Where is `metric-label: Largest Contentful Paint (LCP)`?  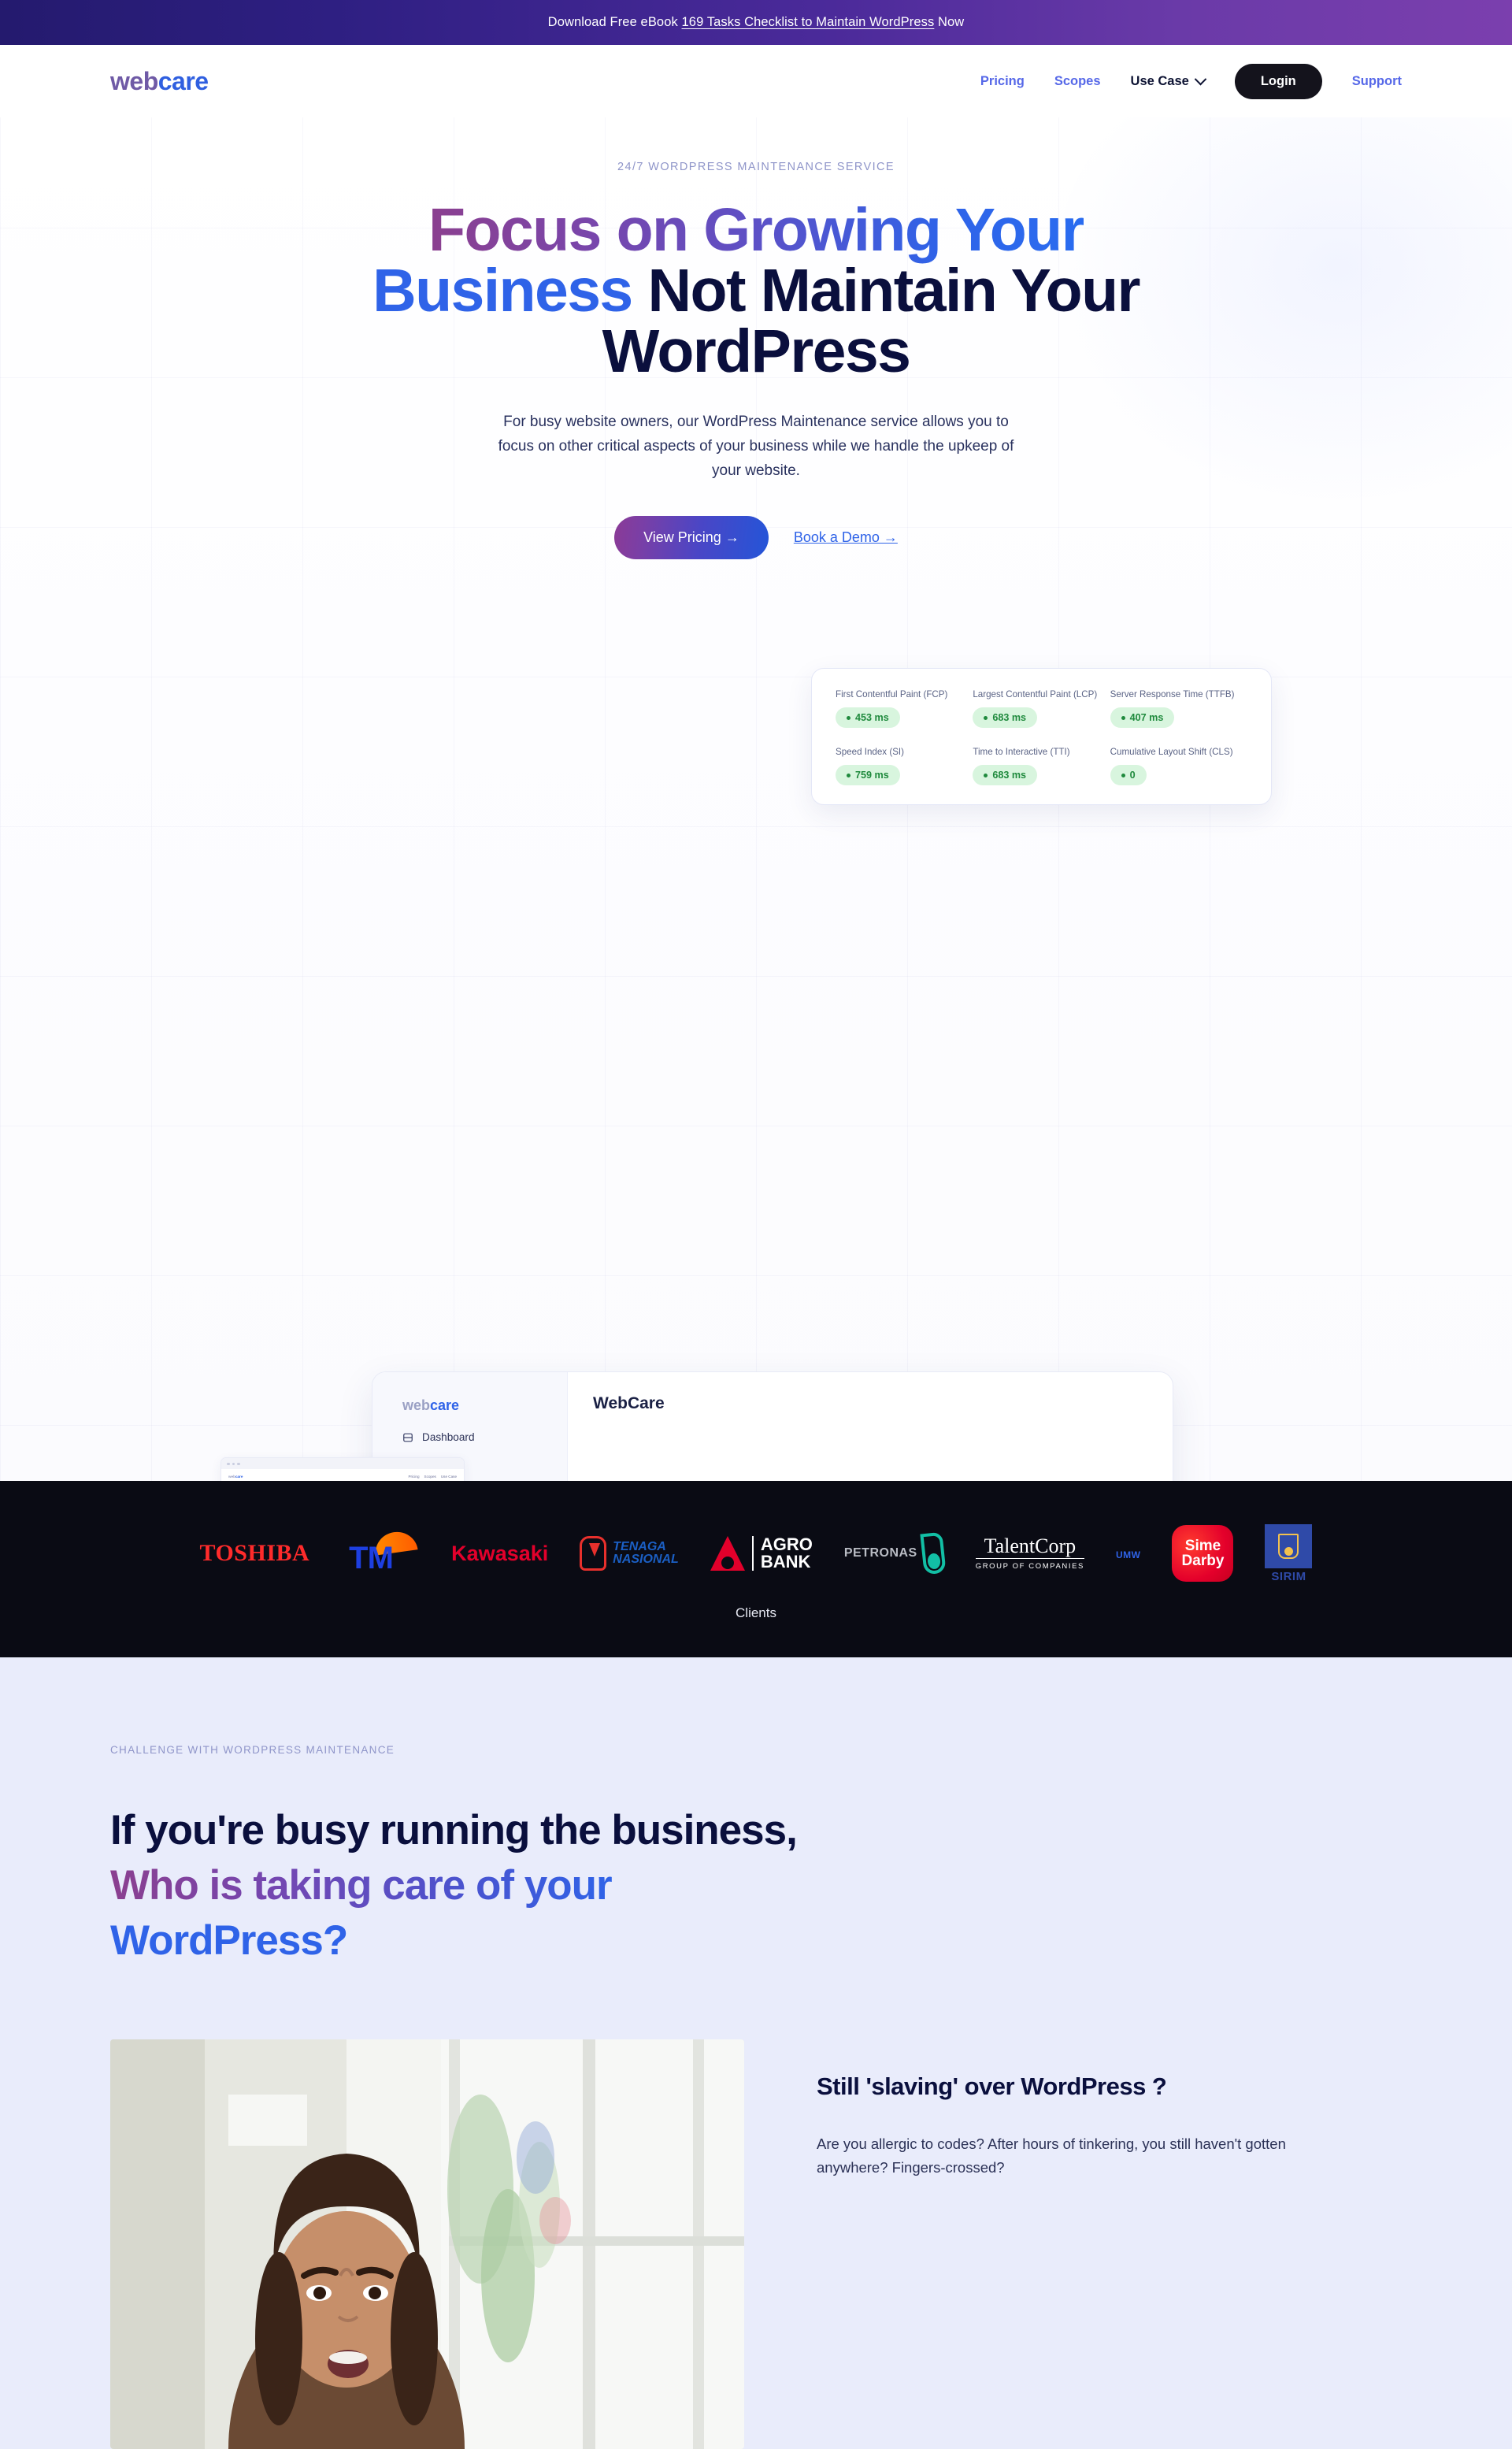
metric-label: Largest Contentful Paint (LCP) is located at coordinates (1035, 694).